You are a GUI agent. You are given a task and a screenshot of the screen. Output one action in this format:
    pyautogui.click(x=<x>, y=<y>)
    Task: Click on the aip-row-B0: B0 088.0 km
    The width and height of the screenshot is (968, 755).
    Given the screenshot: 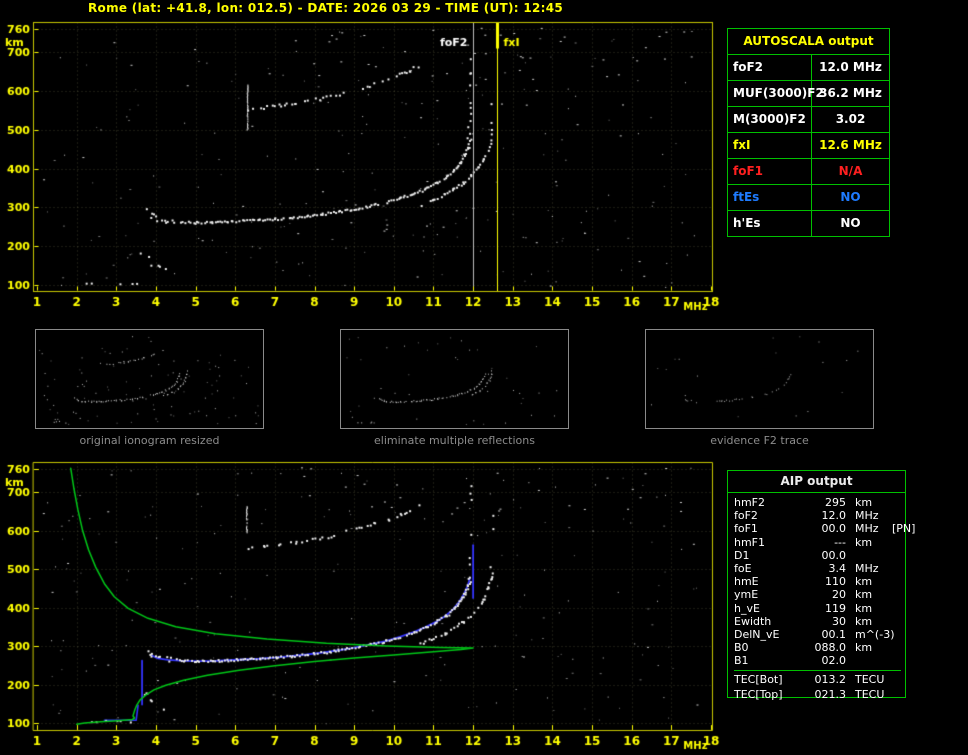 What is the action you would take?
    pyautogui.click(x=817, y=647)
    